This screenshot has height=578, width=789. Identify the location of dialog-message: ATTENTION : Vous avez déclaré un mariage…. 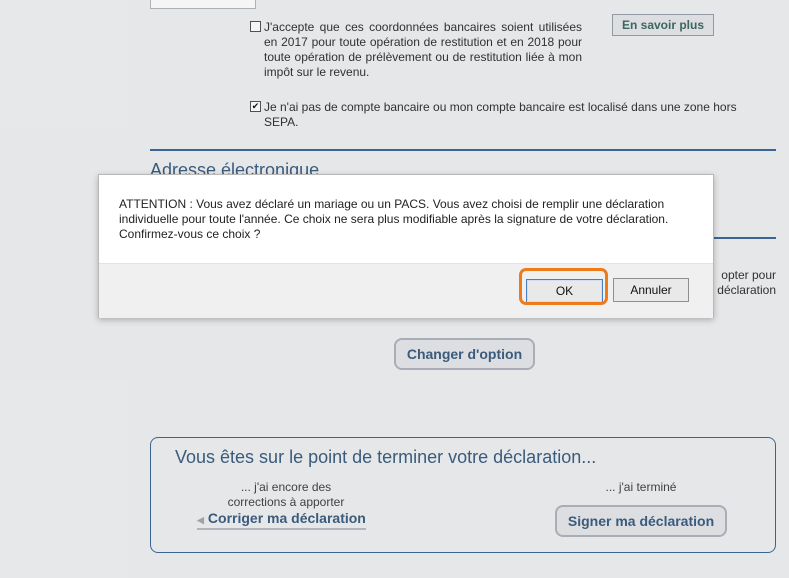
(409, 219).